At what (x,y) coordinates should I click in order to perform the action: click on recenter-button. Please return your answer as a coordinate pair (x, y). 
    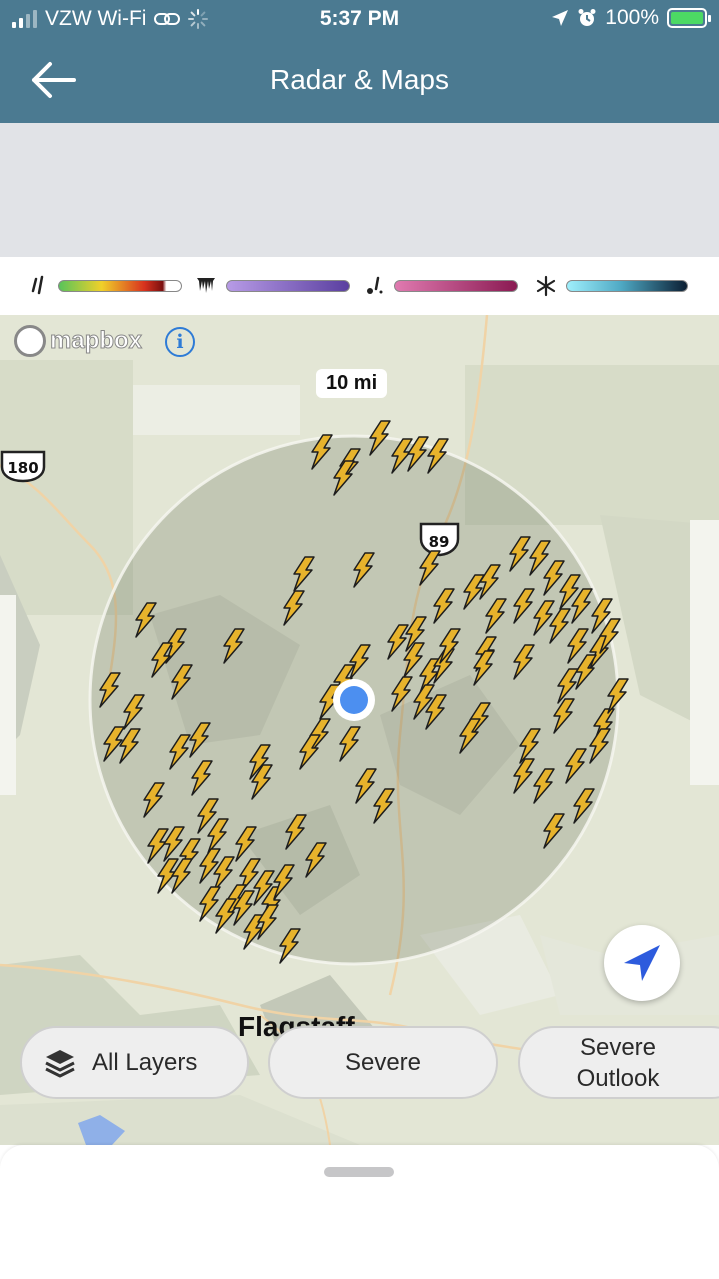
    Looking at the image, I should click on (642, 963).